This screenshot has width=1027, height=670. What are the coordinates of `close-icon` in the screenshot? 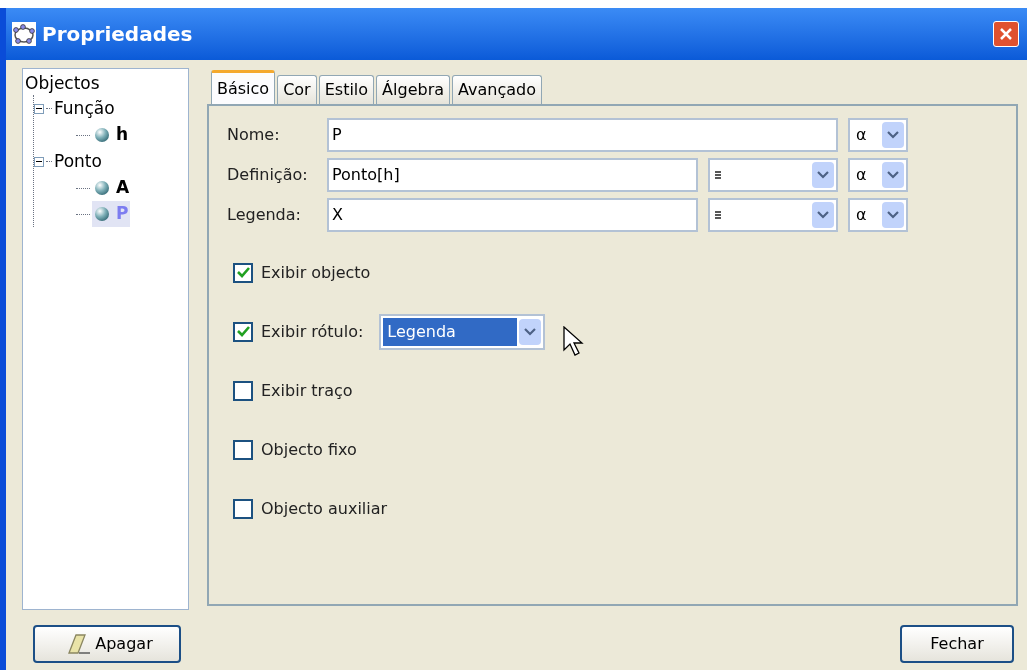 It's located at (1006, 34).